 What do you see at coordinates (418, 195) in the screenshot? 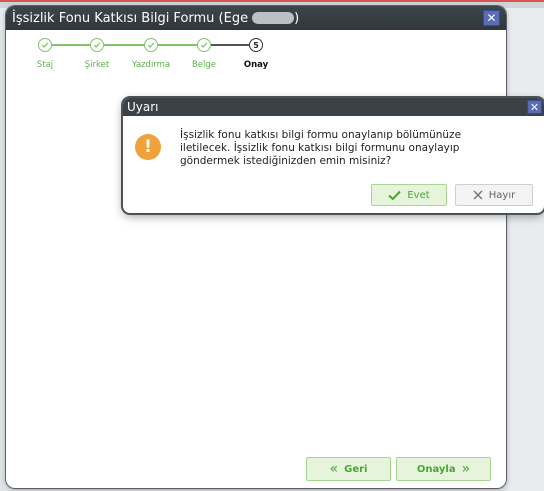
I see `yes-button-label: Evet` at bounding box center [418, 195].